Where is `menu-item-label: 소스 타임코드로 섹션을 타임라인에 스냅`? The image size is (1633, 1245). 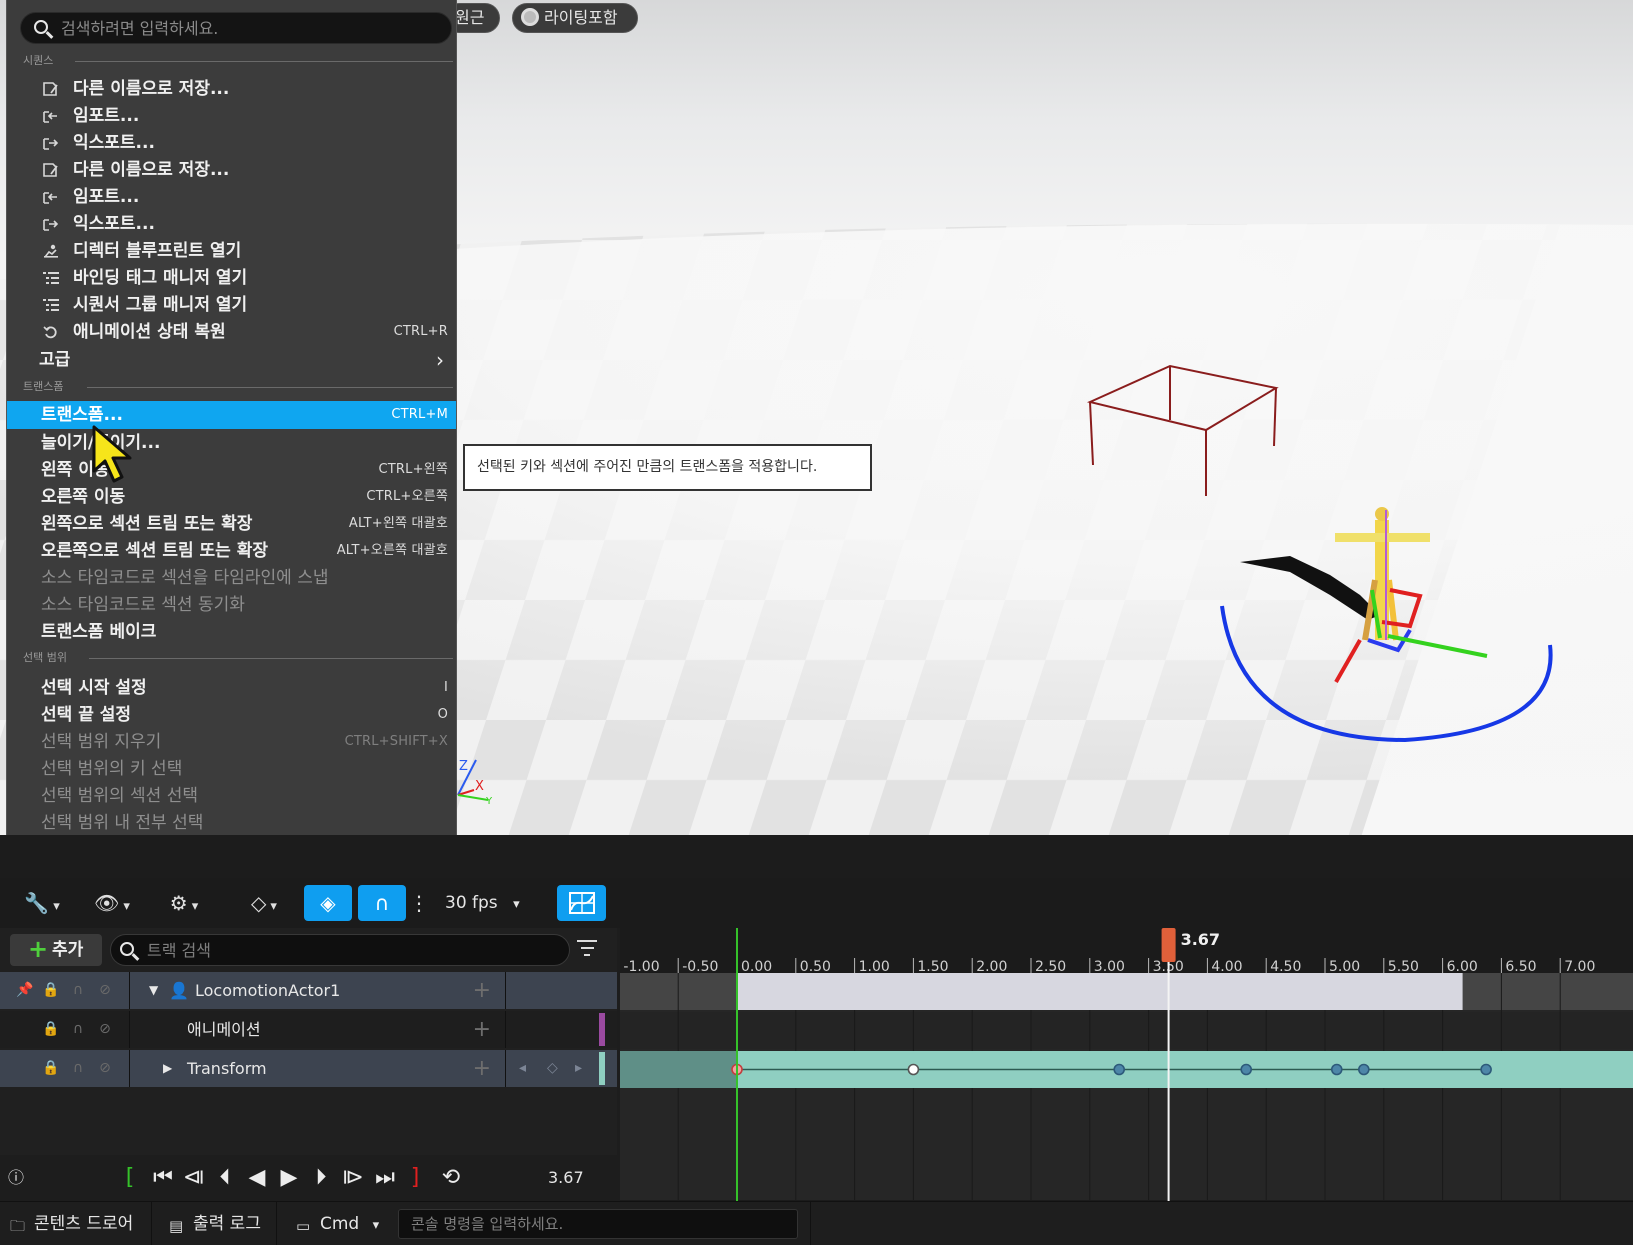 menu-item-label: 소스 타임코드로 섹션을 타임라인에 스냅 is located at coordinates (185, 578).